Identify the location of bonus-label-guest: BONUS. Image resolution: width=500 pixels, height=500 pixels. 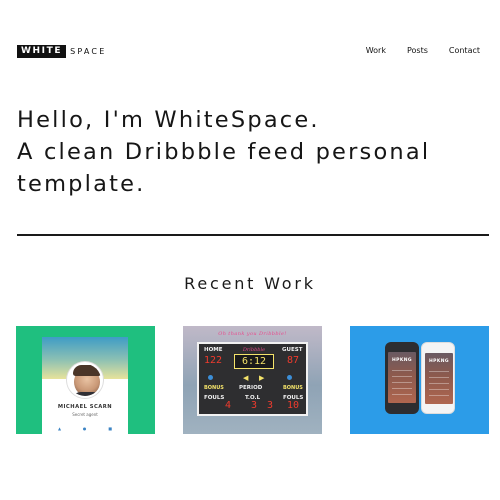
(293, 388).